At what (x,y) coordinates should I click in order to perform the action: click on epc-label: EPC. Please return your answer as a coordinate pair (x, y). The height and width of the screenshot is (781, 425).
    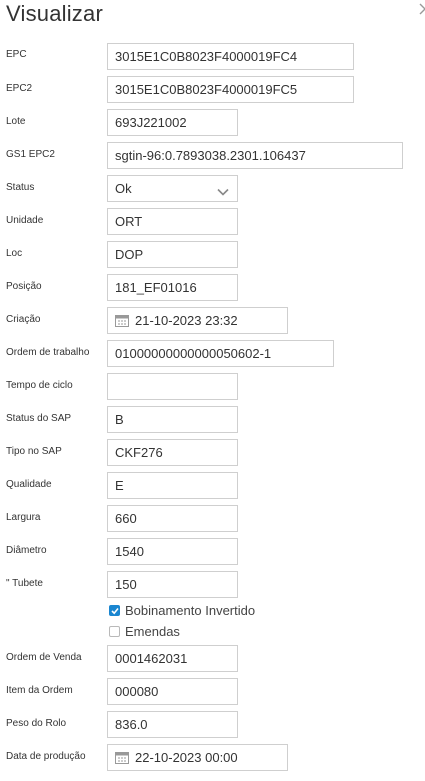
    Looking at the image, I should click on (16, 54).